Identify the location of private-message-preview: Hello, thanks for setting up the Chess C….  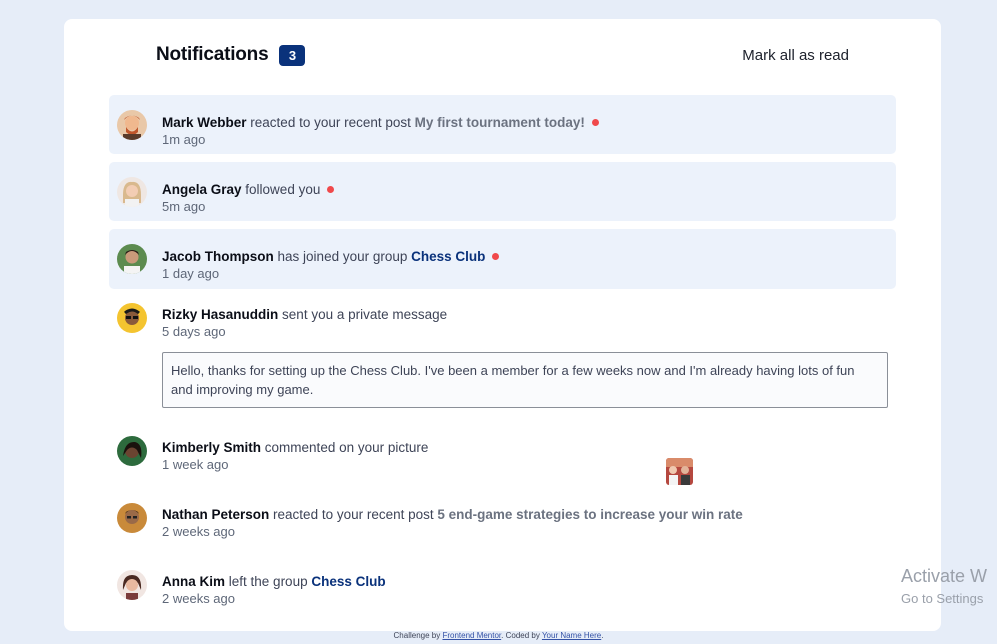
(525, 380).